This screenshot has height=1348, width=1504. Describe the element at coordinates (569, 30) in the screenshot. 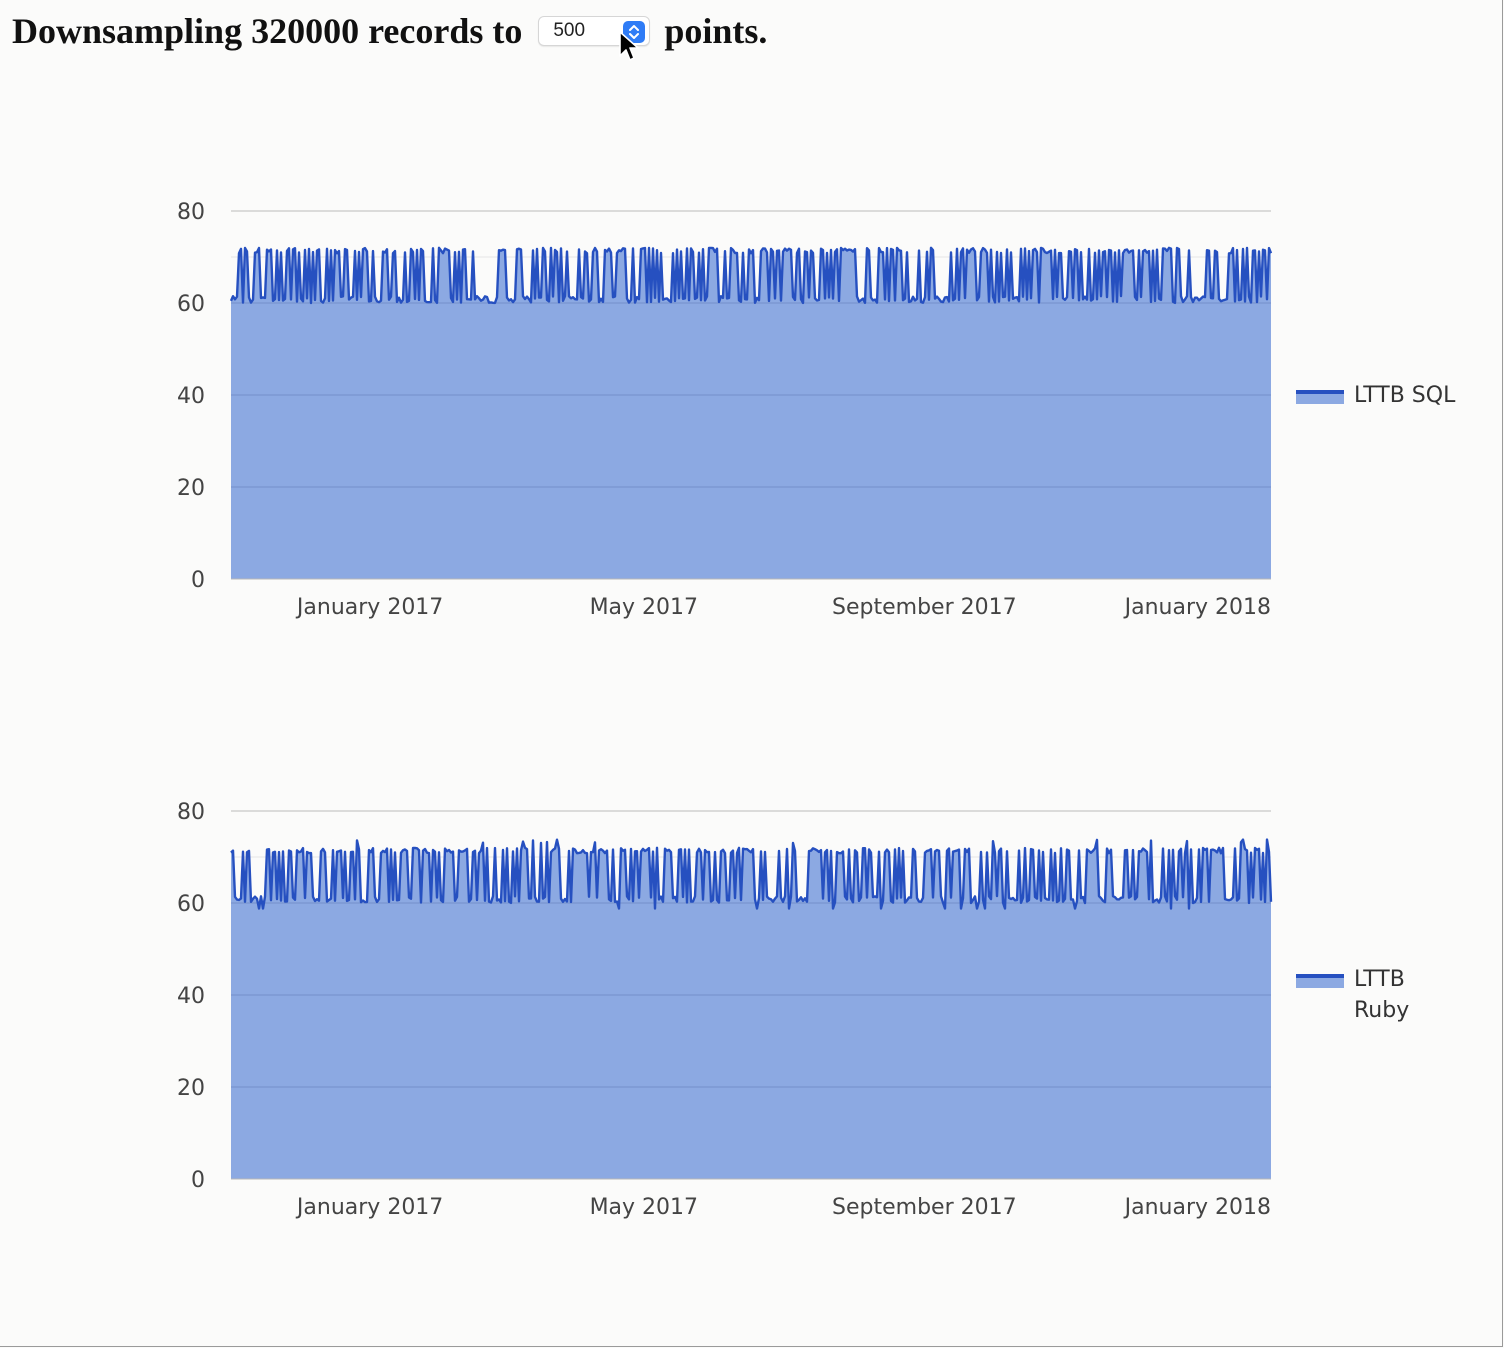

I see `points-select-value: 500` at that location.